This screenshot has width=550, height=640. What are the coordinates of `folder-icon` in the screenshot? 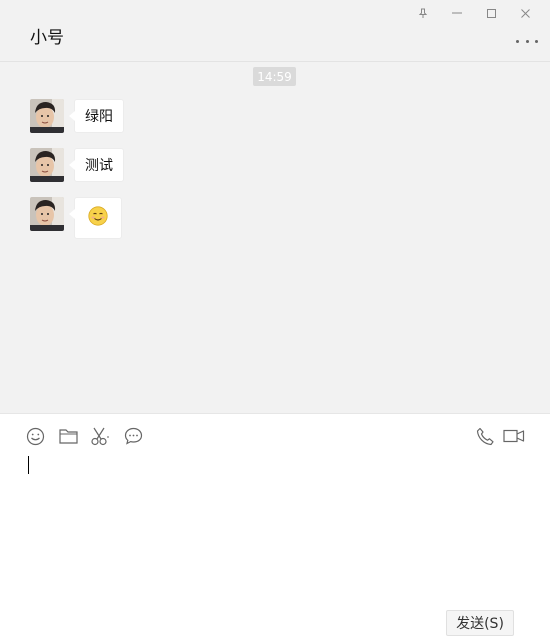 It's located at (68, 436).